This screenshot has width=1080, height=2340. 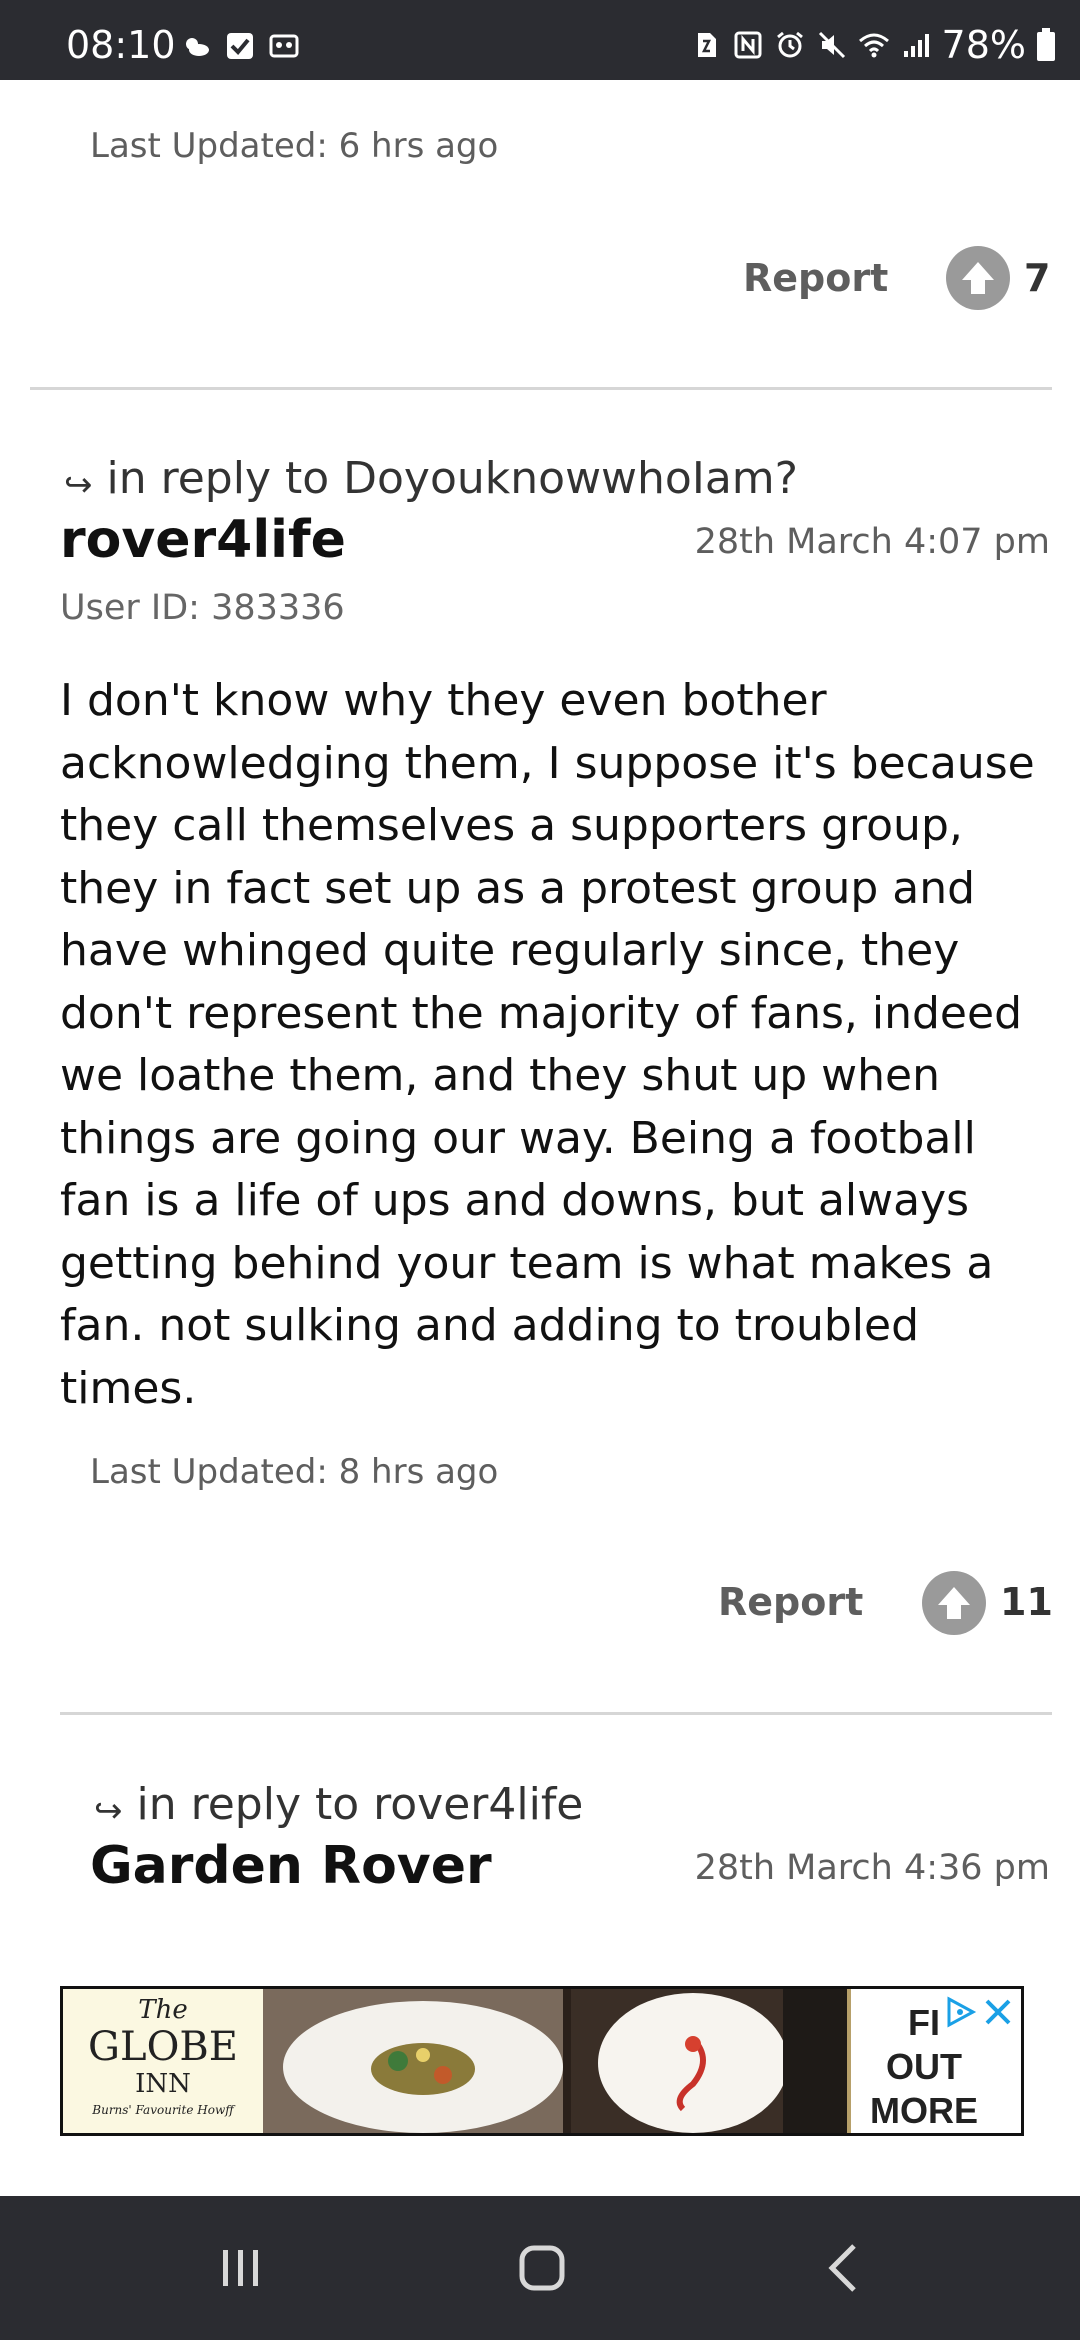 I want to click on vote-count: 7, so click(x=1037, y=278).